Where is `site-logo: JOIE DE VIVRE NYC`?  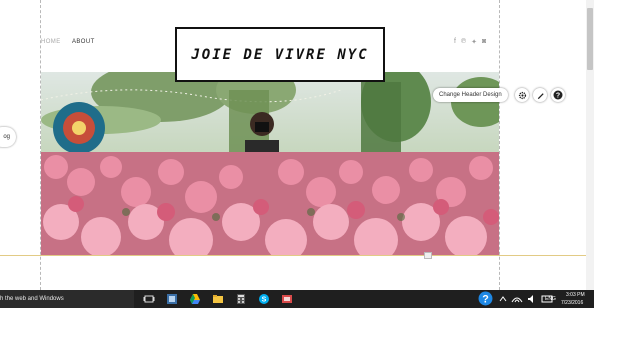
site-logo: JOIE DE VIVRE NYC is located at coordinates (280, 54).